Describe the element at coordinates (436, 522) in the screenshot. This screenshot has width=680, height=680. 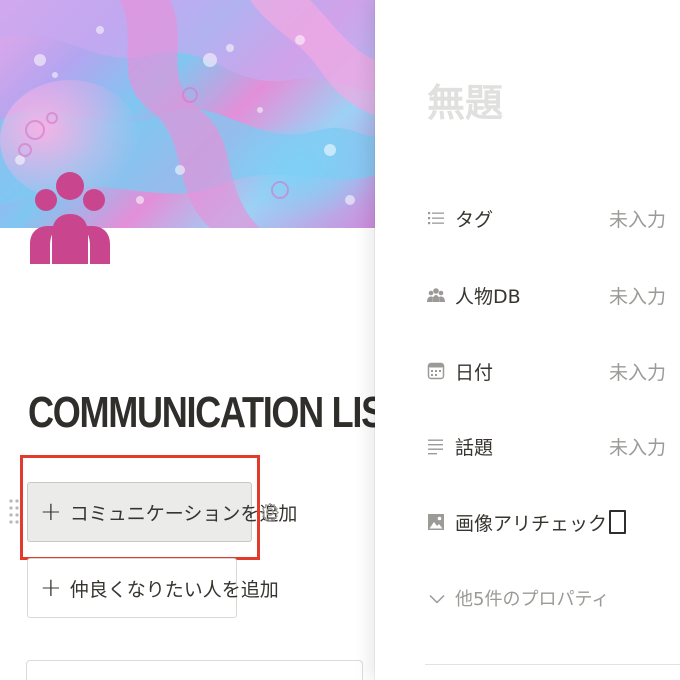
I see `image-icon` at that location.